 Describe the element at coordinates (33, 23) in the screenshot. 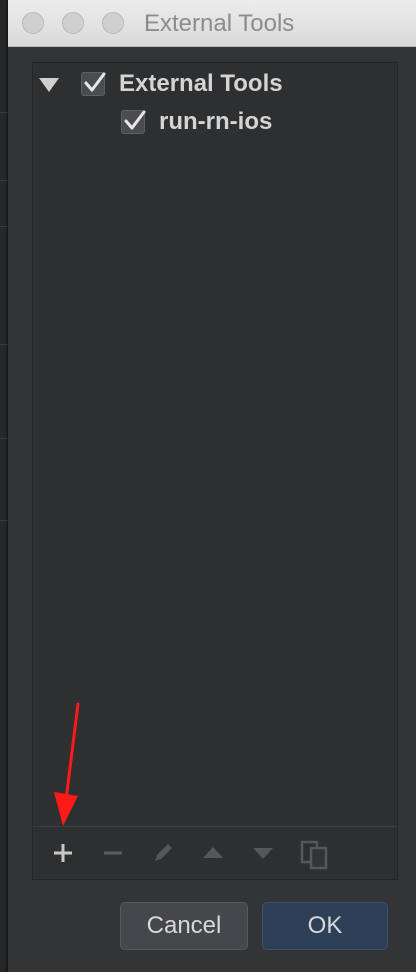

I see `close-window-button` at that location.